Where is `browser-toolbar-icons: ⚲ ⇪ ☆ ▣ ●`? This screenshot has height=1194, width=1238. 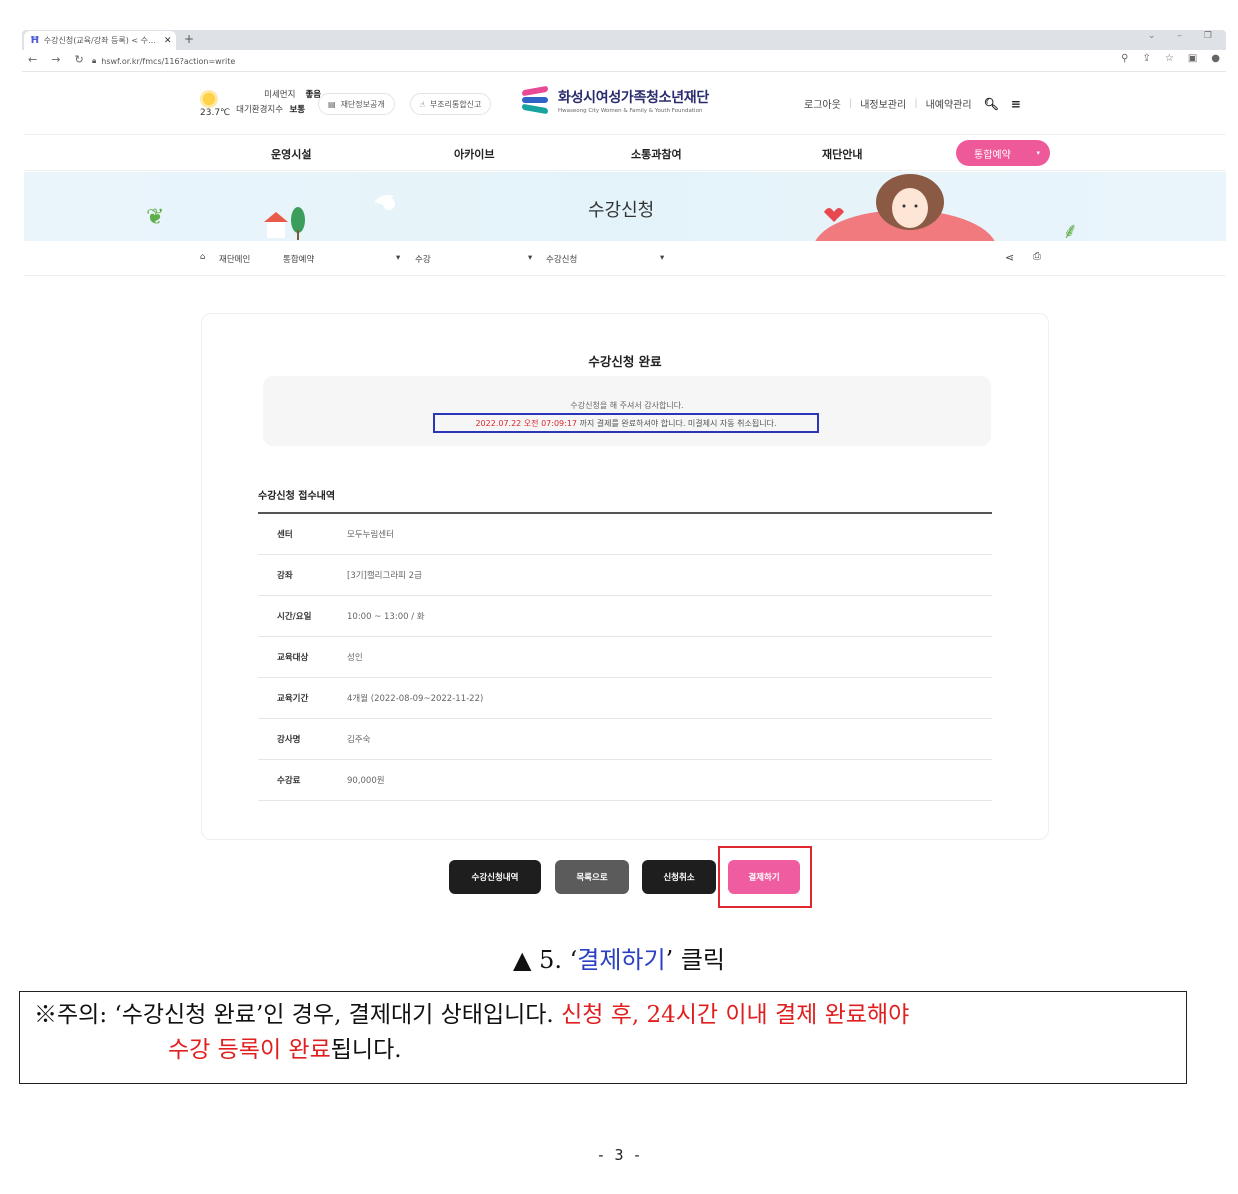
browser-toolbar-icons: ⚲ ⇪ ☆ ▣ ● is located at coordinates (1170, 58).